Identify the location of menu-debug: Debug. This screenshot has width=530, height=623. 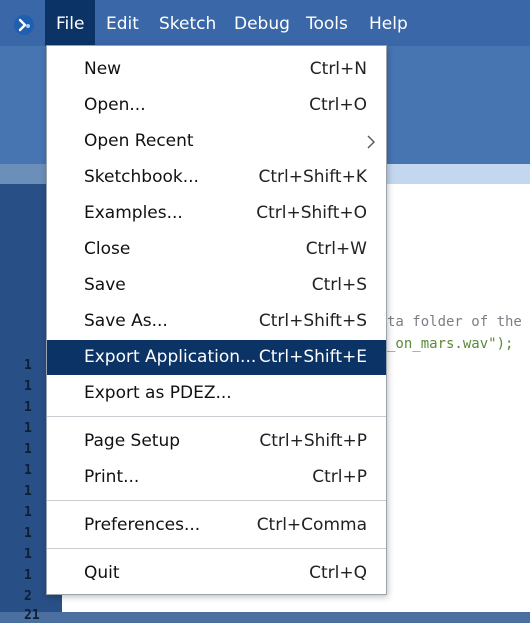
(262, 23).